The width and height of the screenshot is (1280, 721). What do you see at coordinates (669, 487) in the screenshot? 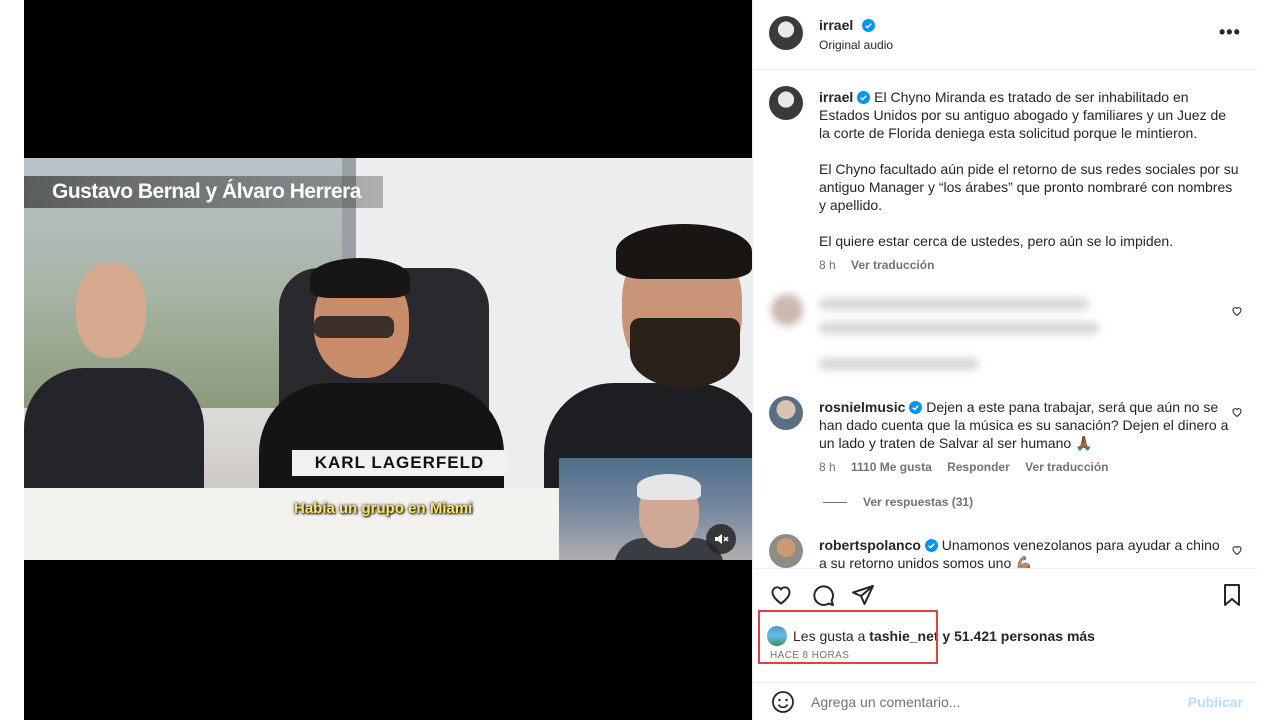
I see `pip-person-hair` at bounding box center [669, 487].